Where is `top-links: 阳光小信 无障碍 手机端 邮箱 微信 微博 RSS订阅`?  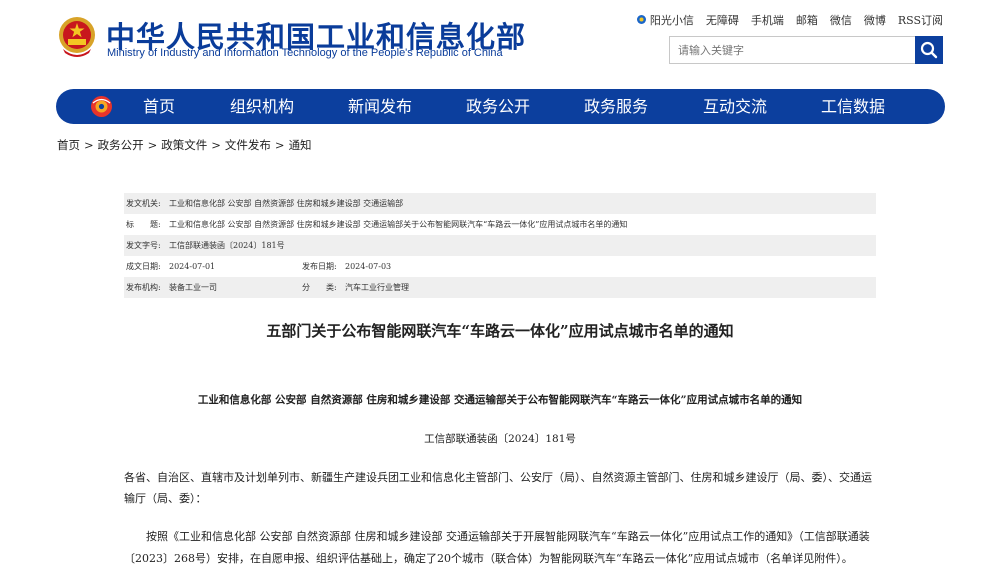
top-links: 阳光小信 无障碍 手机端 邮箱 微信 微博 RSS订阅 is located at coordinates (789, 20).